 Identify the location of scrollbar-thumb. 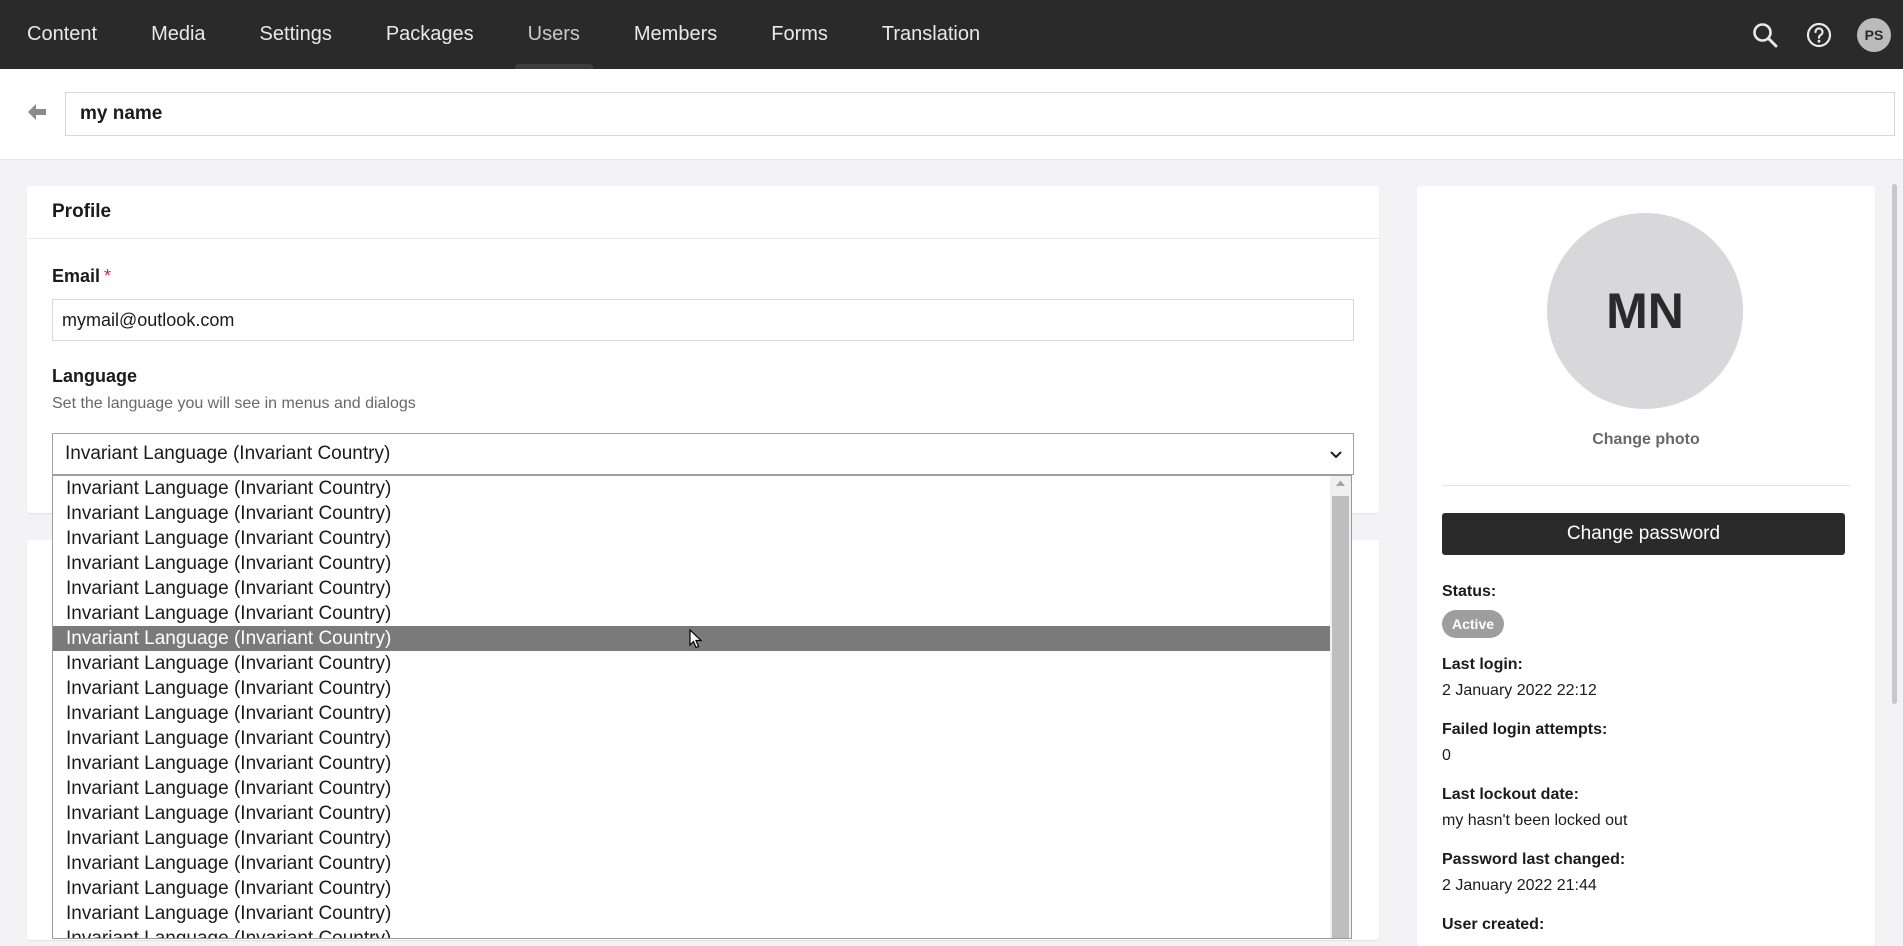
(1340, 717).